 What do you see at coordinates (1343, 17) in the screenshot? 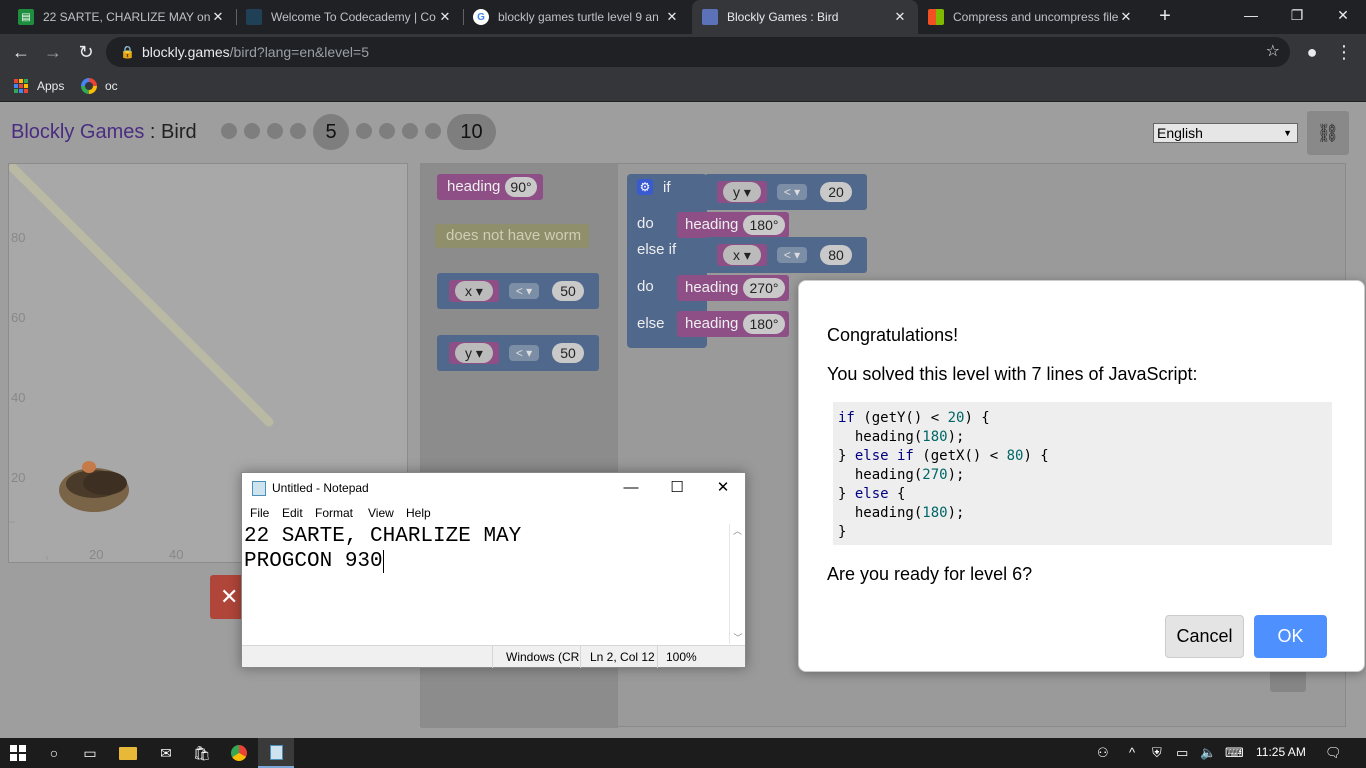
I see `close-window-button: ✕` at bounding box center [1343, 17].